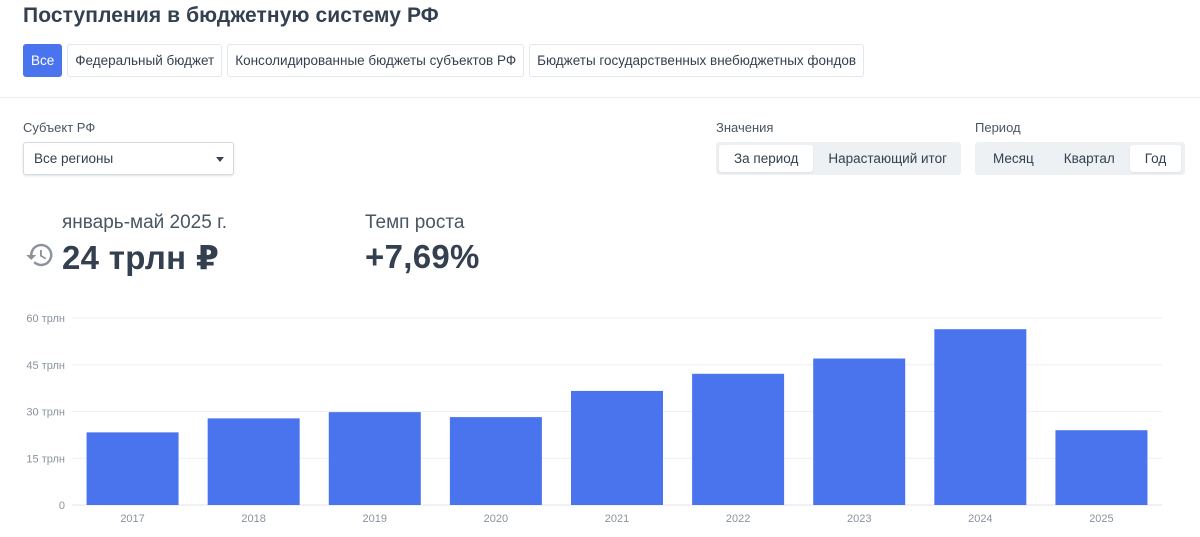 This screenshot has width=1200, height=537. Describe the element at coordinates (144, 222) in the screenshot. I see `kpi-period-label: январь-май 2025 г.` at that location.